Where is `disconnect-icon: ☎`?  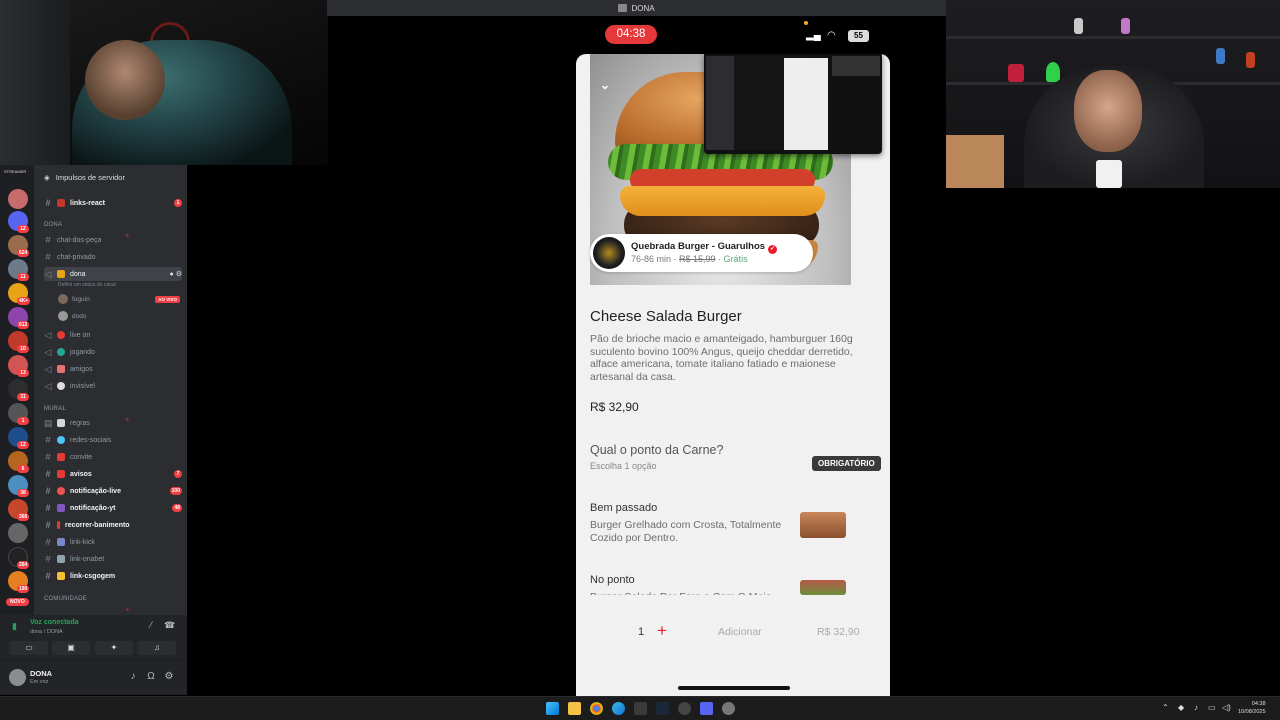 disconnect-icon: ☎ is located at coordinates (169, 625).